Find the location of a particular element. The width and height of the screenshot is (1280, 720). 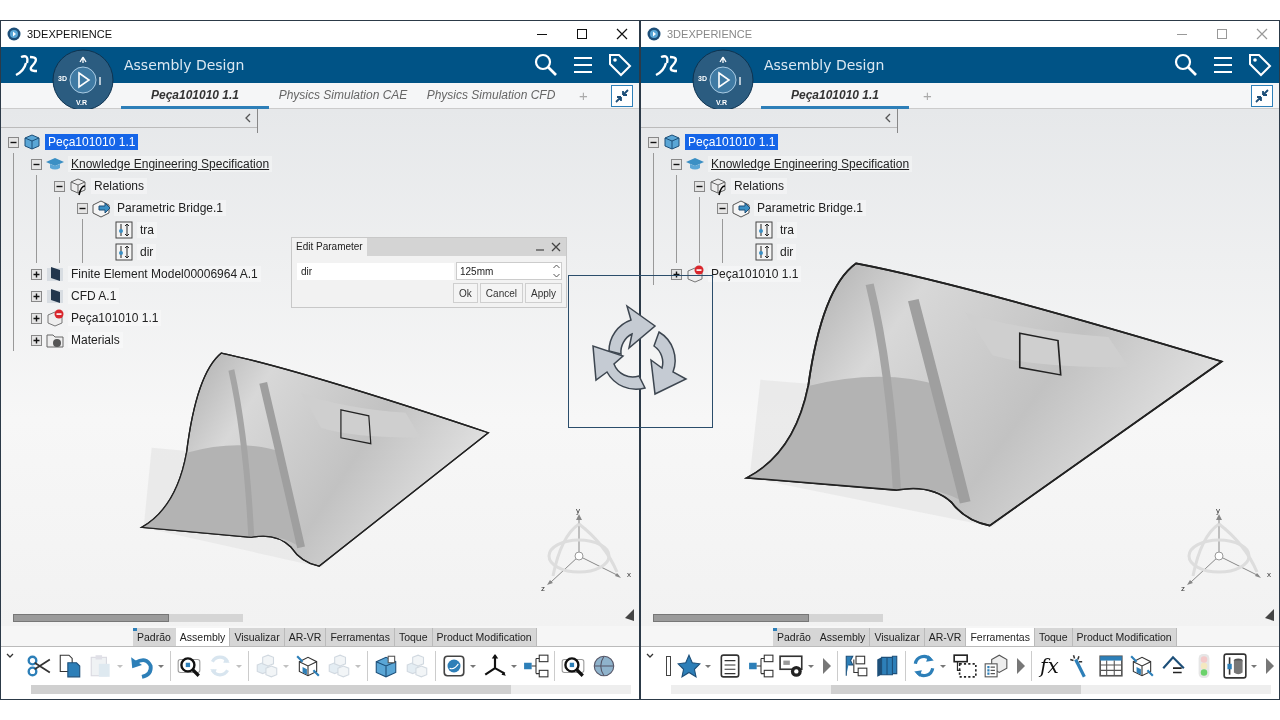

dialog-button: Ok is located at coordinates (465, 293).